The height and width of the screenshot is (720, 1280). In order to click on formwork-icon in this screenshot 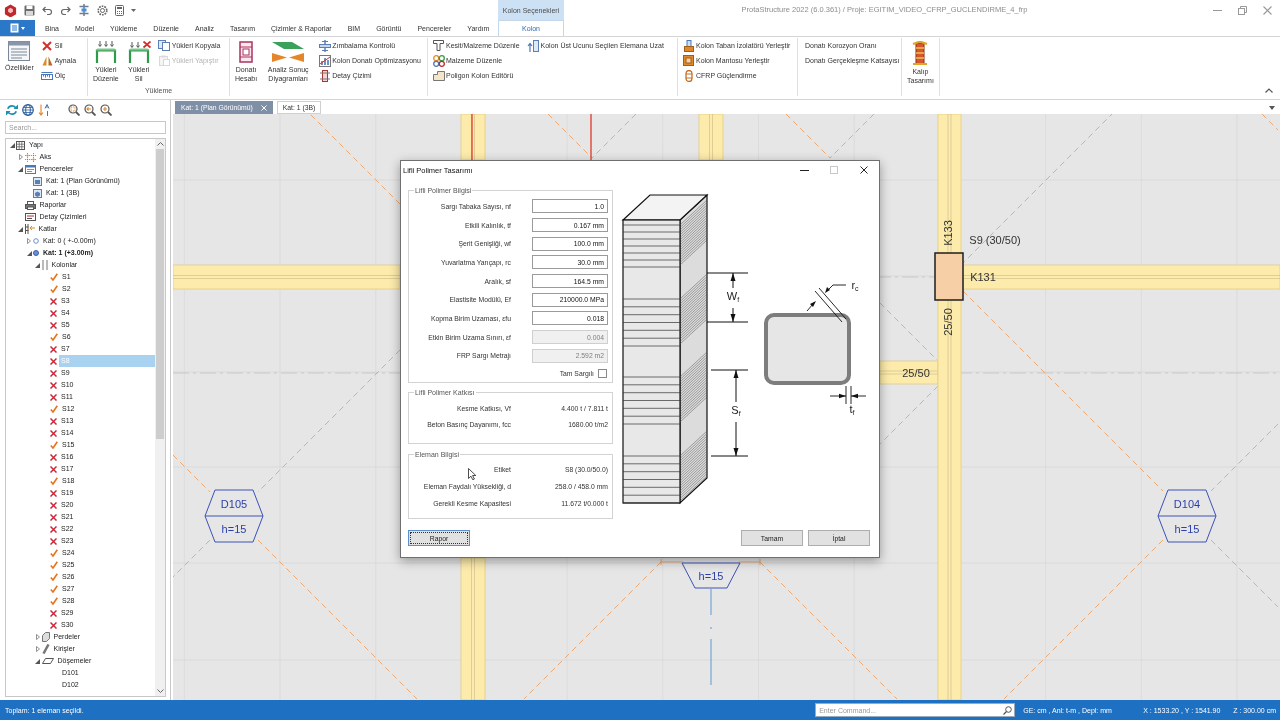, I will do `click(920, 53)`.